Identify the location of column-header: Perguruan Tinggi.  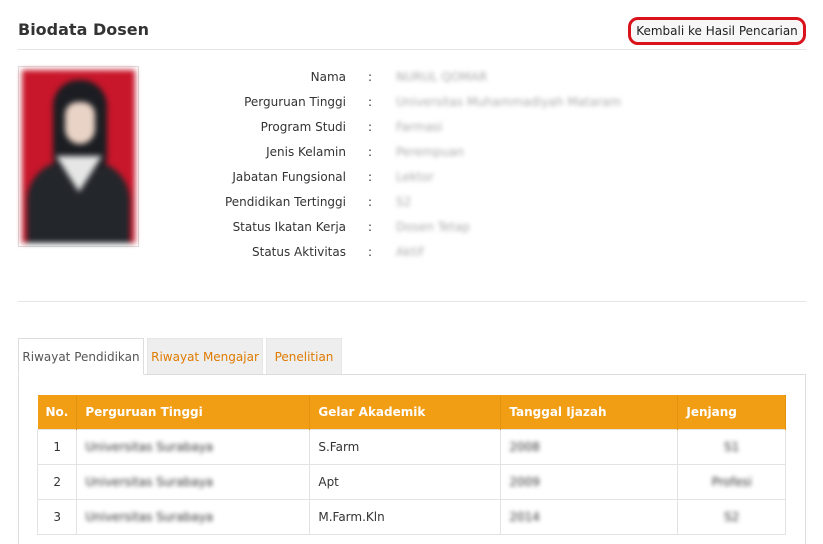
(193, 412).